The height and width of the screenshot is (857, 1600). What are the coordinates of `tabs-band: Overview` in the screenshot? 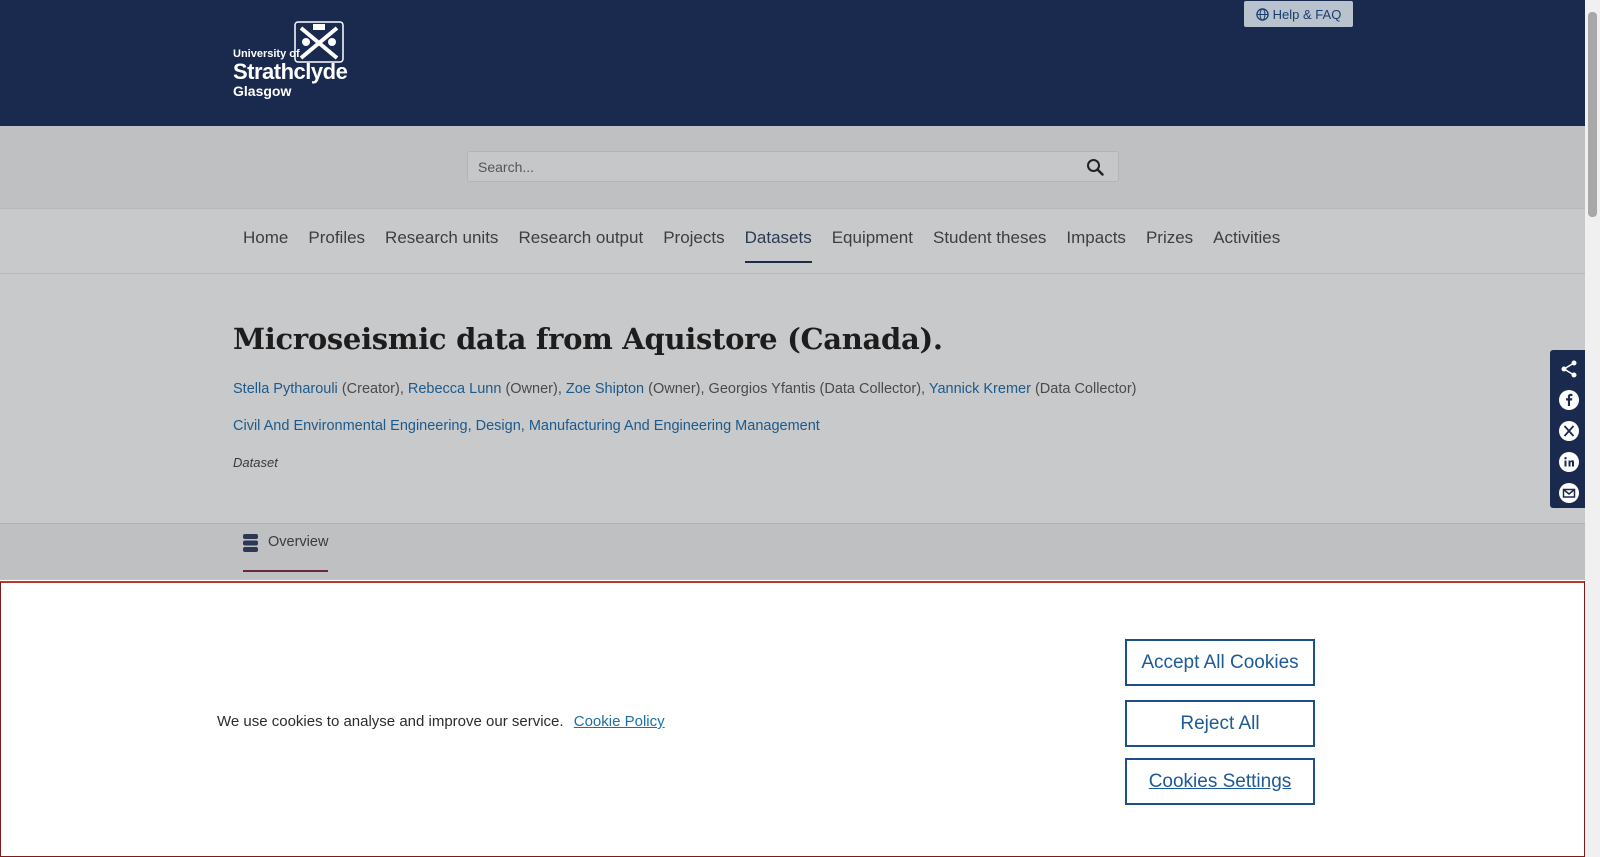 It's located at (792, 551).